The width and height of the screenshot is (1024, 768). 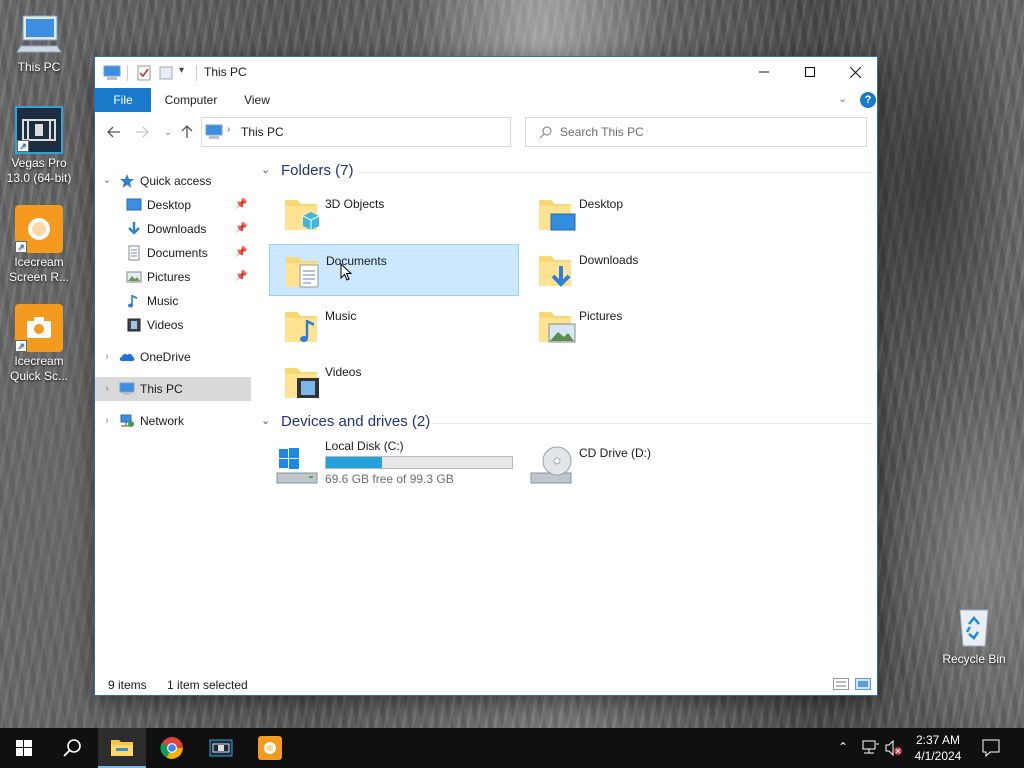 What do you see at coordinates (221, 748) in the screenshot?
I see `taskbar-vegas-pro` at bounding box center [221, 748].